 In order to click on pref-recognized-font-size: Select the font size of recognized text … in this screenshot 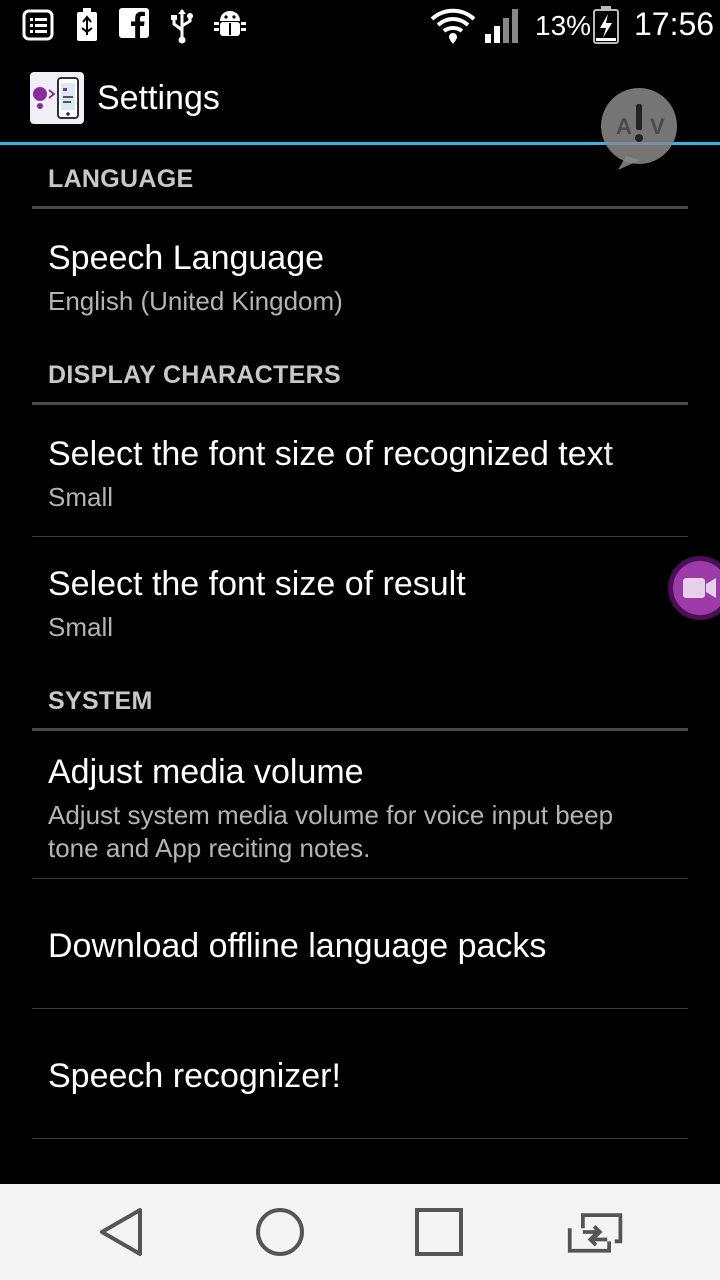, I will do `click(360, 472)`.